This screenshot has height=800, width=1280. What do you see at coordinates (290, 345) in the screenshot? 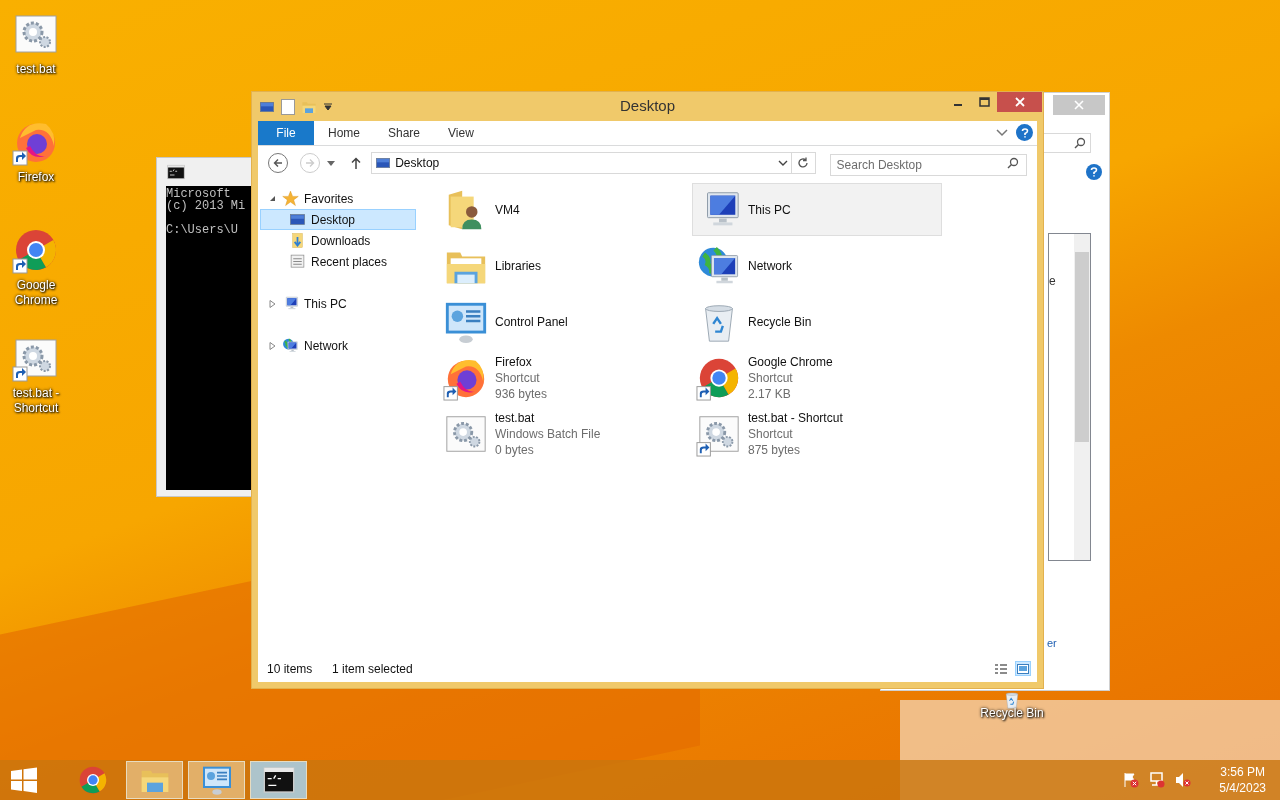
I see `network-globe-icon` at bounding box center [290, 345].